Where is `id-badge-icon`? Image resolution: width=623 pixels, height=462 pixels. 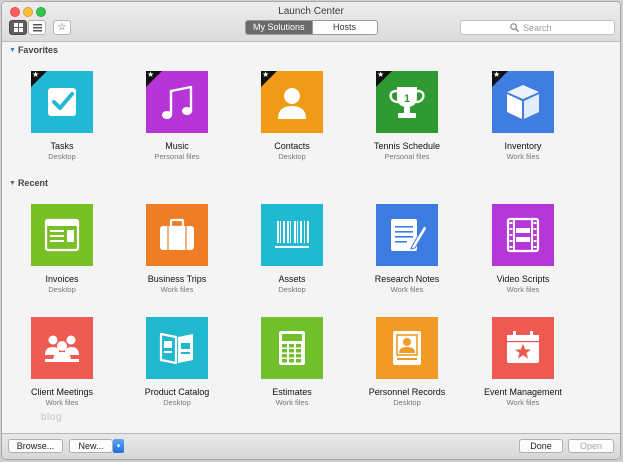
id-badge-icon is located at coordinates (407, 348).